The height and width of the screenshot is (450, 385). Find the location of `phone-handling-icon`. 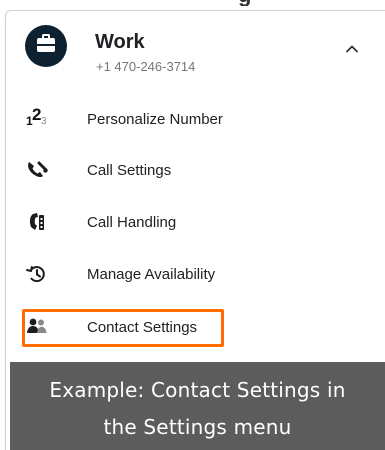

phone-handling-icon is located at coordinates (37, 222).